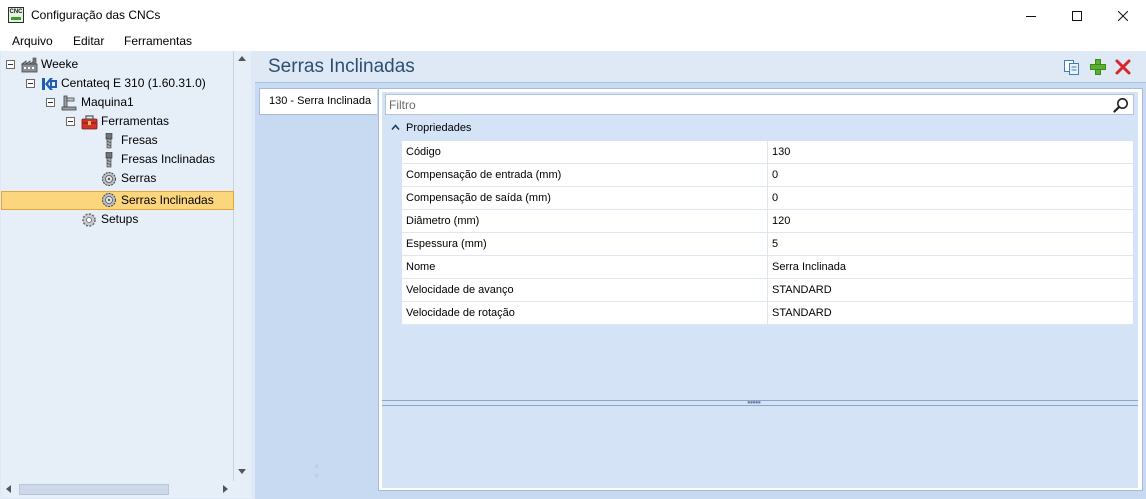 The width and height of the screenshot is (1146, 499). Describe the element at coordinates (242, 58) in the screenshot. I see `scroll-up-icon` at that location.